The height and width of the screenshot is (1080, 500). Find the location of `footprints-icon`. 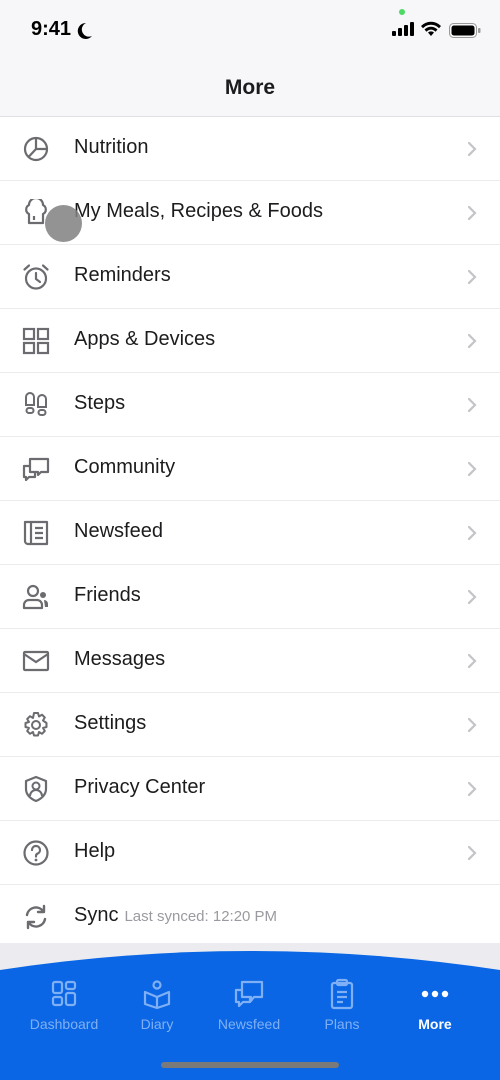

footprints-icon is located at coordinates (36, 404).